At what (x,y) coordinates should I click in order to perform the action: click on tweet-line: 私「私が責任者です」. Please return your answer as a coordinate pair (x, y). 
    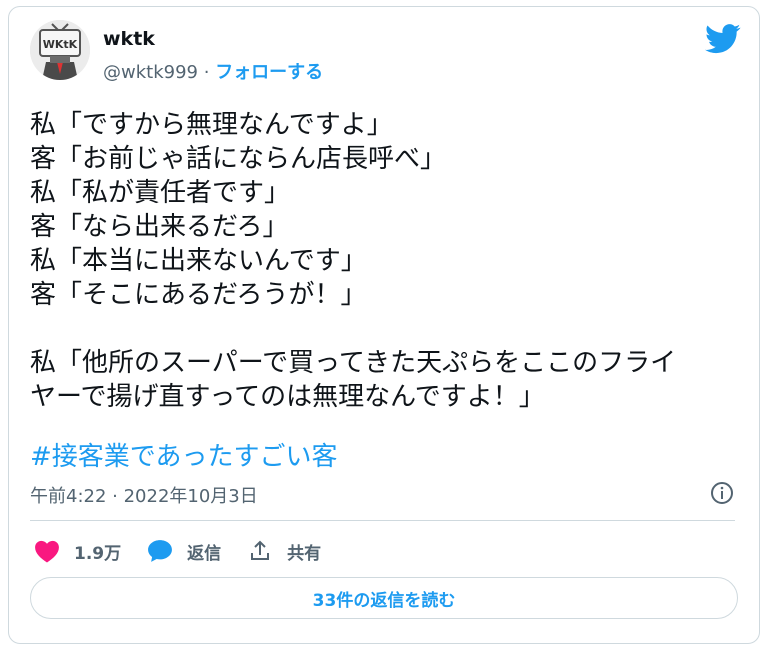
    Looking at the image, I should click on (160, 193).